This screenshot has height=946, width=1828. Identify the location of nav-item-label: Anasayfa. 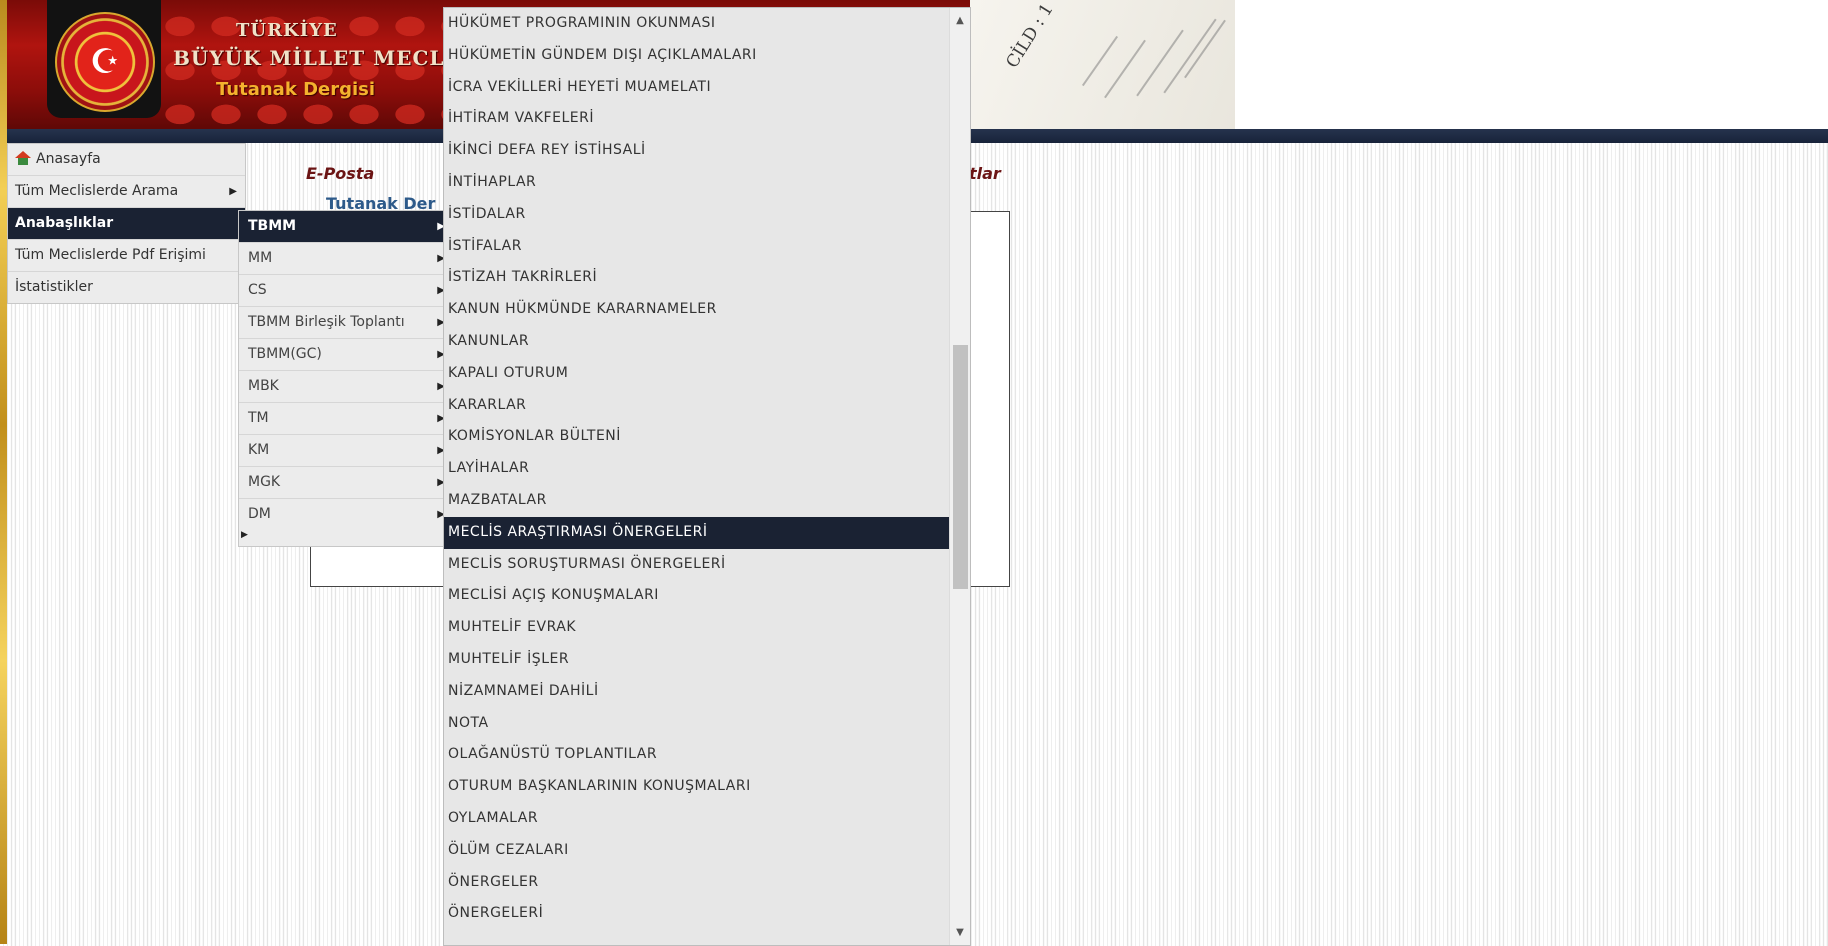
(68, 159).